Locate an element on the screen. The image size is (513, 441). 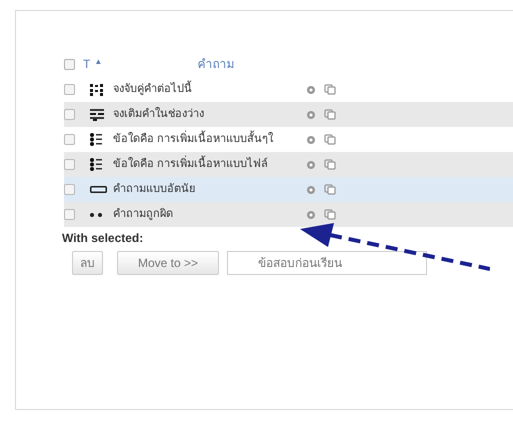
question-name: จงจับคู่คำต่อไปนี้ is located at coordinates (205, 89).